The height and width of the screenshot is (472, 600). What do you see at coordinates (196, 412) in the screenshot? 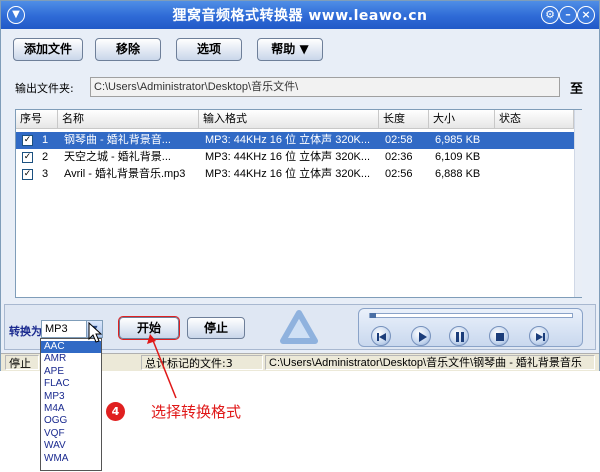
I see `annotation-text: 选择转换格式` at bounding box center [196, 412].